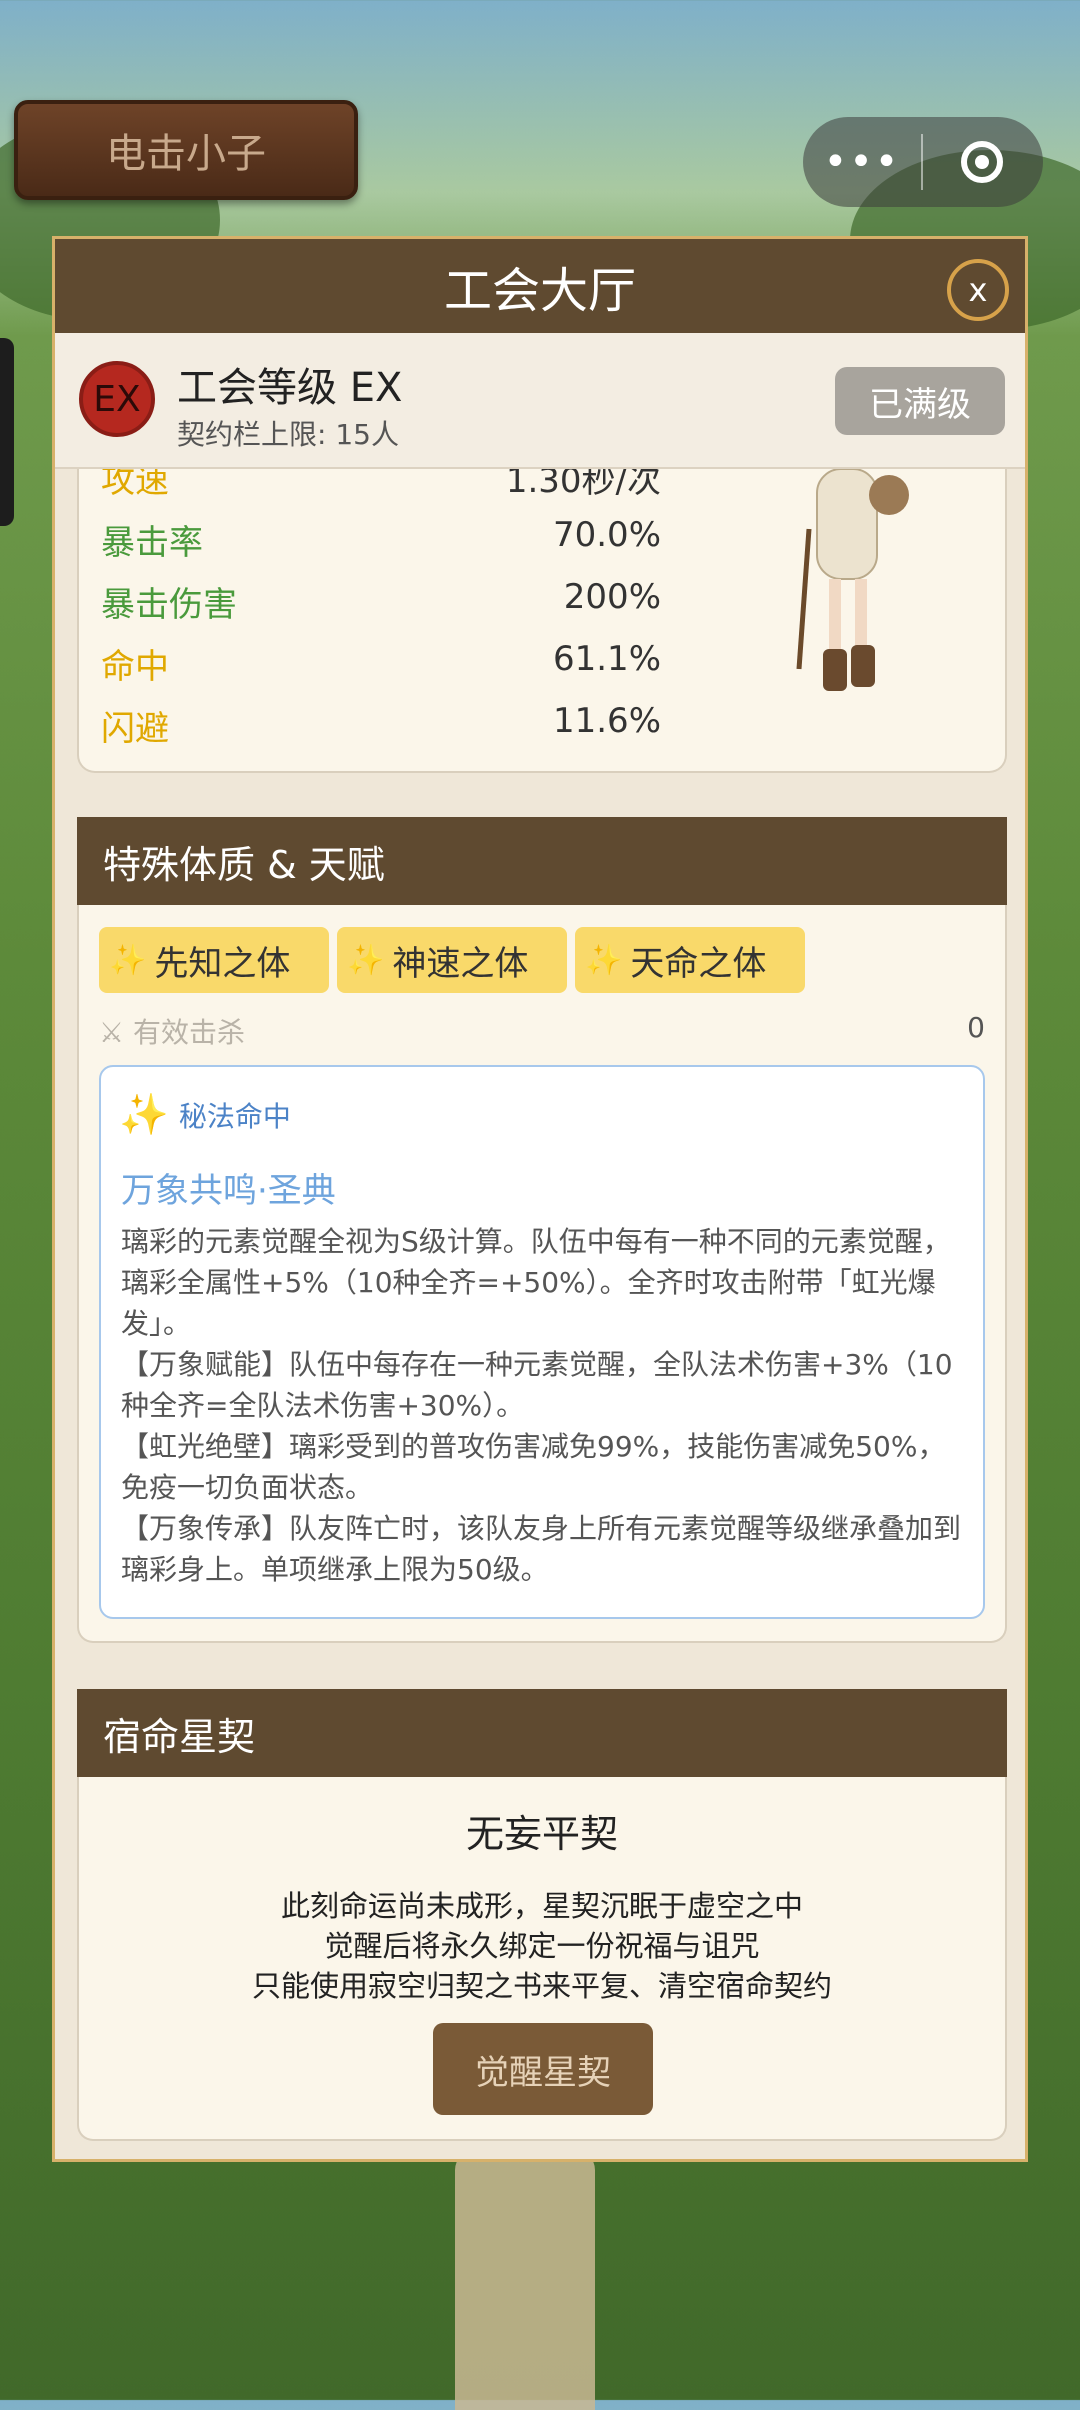 Image resolution: width=1080 pixels, height=2410 pixels. What do you see at coordinates (542, 1733) in the screenshot?
I see `fate-header: 宿命星契` at bounding box center [542, 1733].